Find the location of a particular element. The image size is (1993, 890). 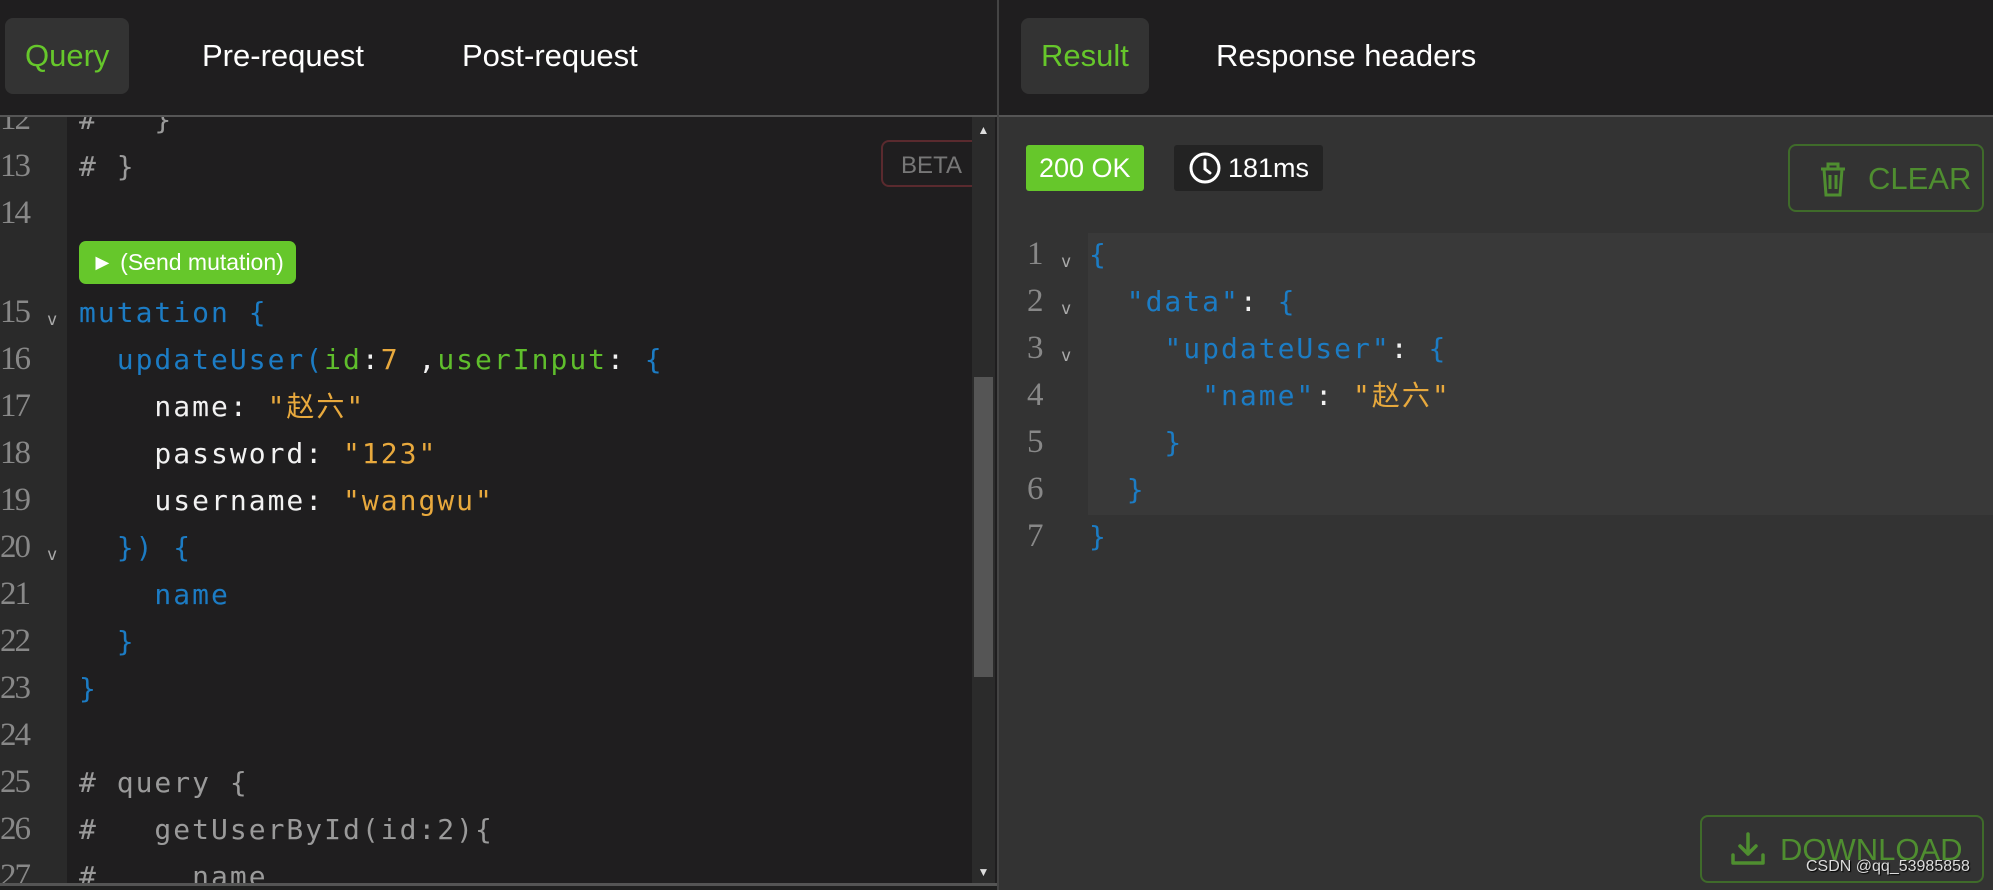

line-number: 24 is located at coordinates (15, 735).